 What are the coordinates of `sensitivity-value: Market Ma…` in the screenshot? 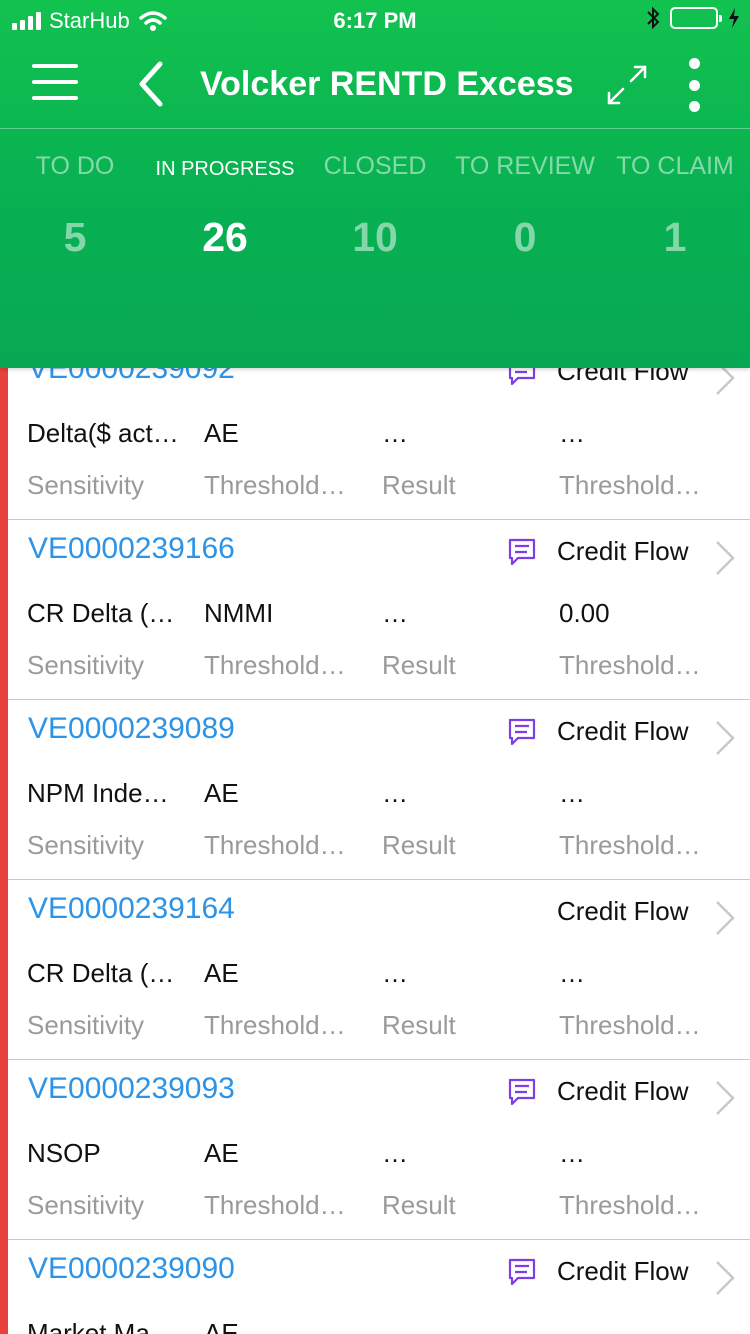 It's located at (101, 1326).